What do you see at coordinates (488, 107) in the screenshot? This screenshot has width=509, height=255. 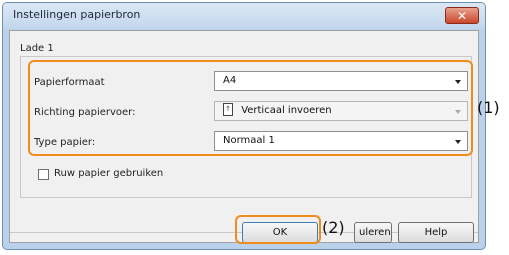 I see `callout-1: (1)` at bounding box center [488, 107].